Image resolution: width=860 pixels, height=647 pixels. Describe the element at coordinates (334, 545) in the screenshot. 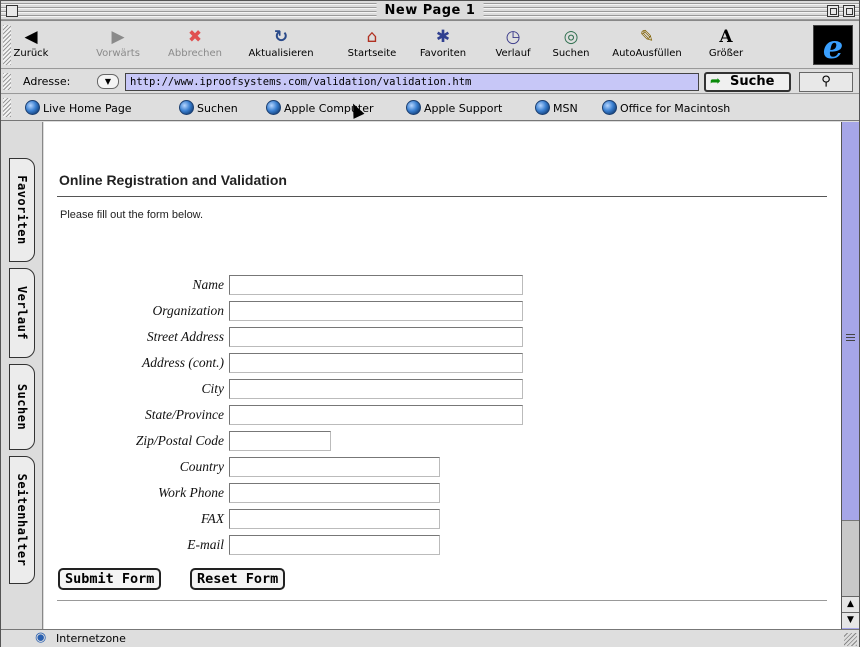

I see `email-field` at that location.